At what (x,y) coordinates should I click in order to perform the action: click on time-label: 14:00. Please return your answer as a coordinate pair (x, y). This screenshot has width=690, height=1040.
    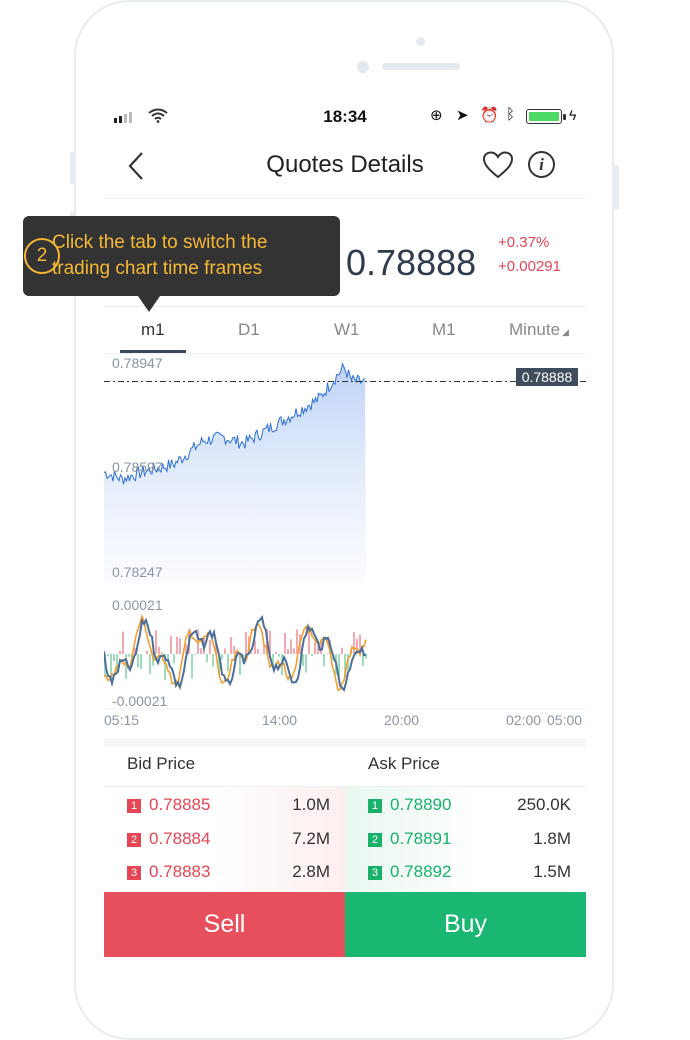
    Looking at the image, I should click on (279, 720).